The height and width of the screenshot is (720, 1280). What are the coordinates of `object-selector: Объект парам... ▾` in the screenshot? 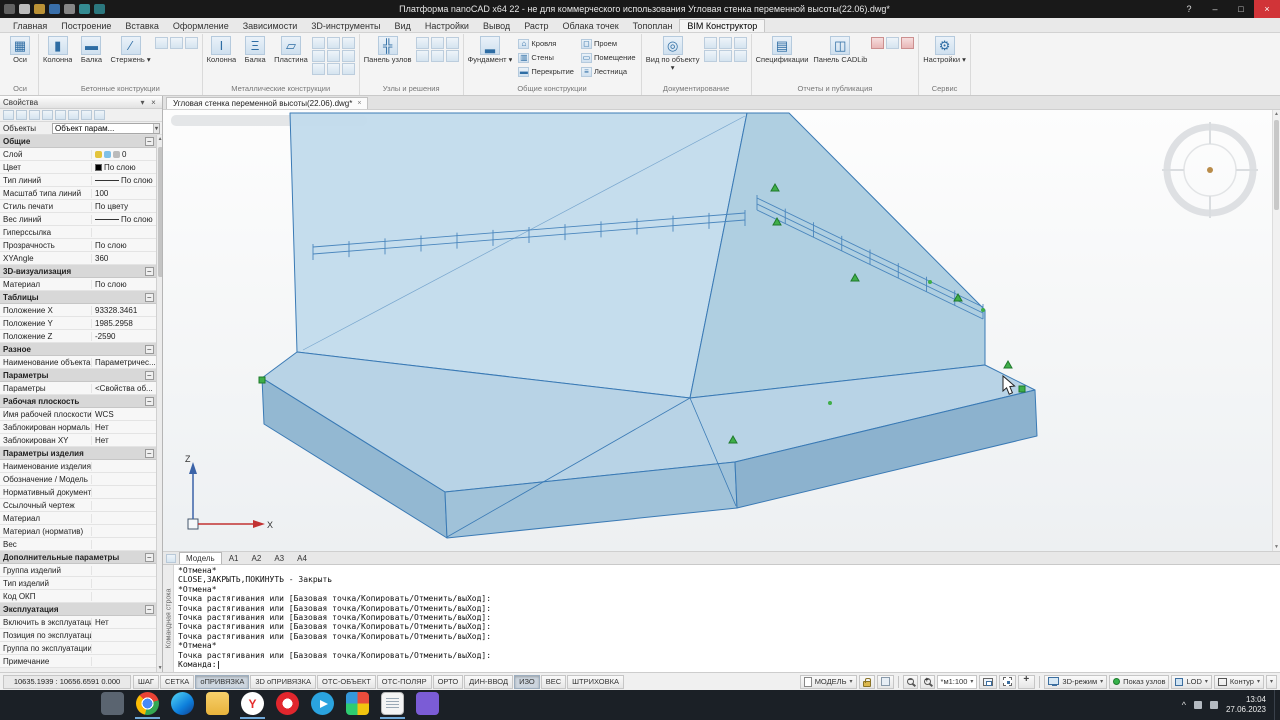 It's located at (106, 128).